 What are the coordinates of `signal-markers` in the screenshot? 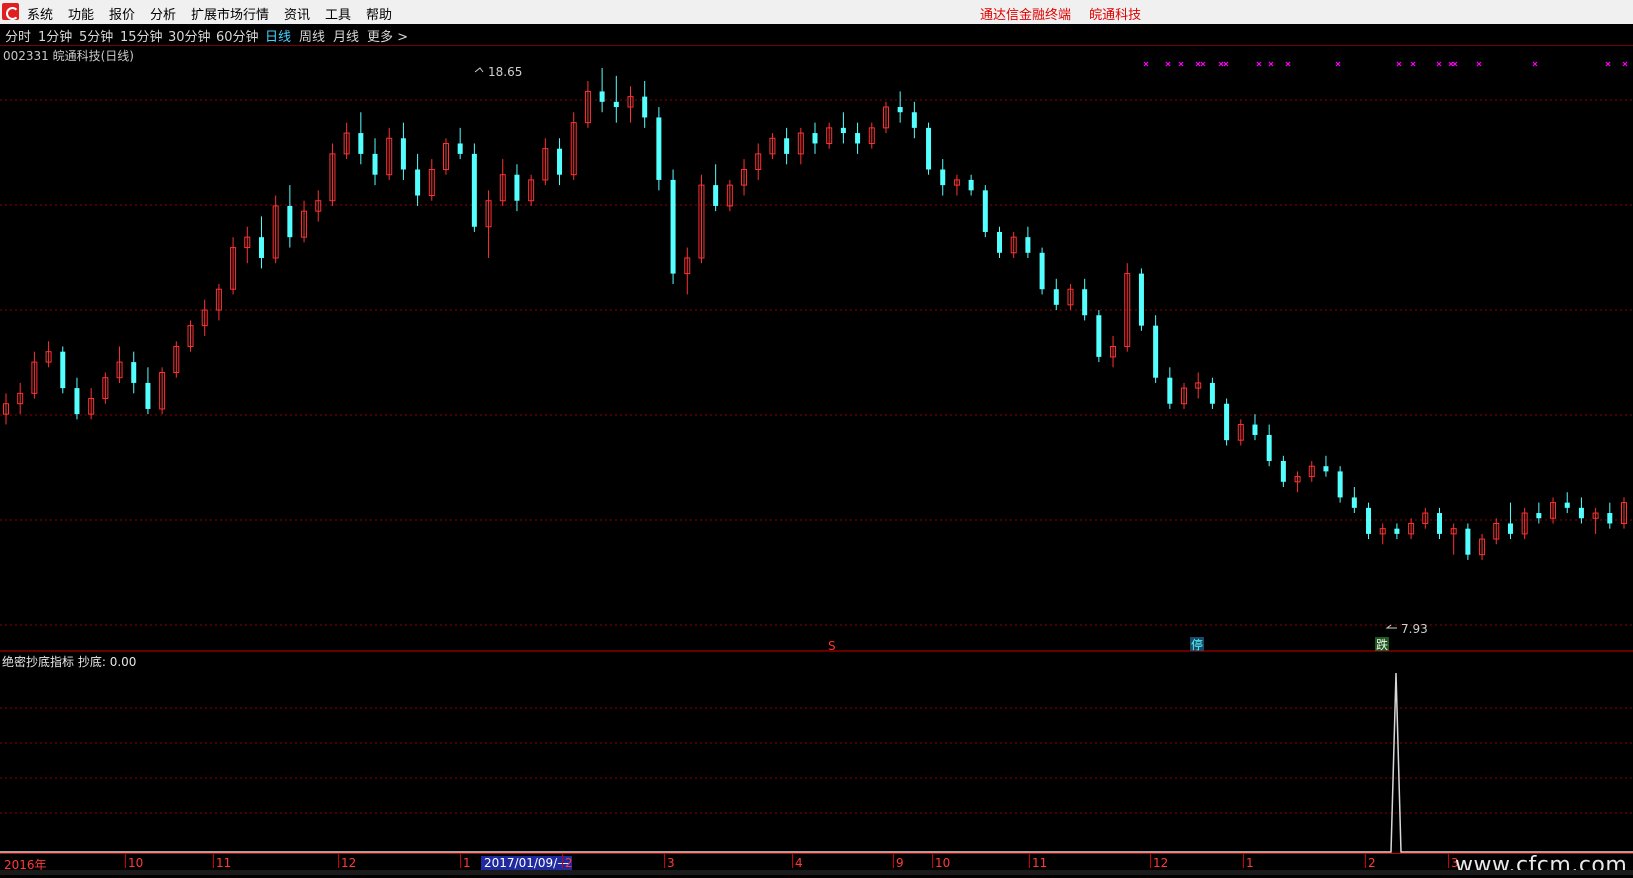 It's located at (1385, 64).